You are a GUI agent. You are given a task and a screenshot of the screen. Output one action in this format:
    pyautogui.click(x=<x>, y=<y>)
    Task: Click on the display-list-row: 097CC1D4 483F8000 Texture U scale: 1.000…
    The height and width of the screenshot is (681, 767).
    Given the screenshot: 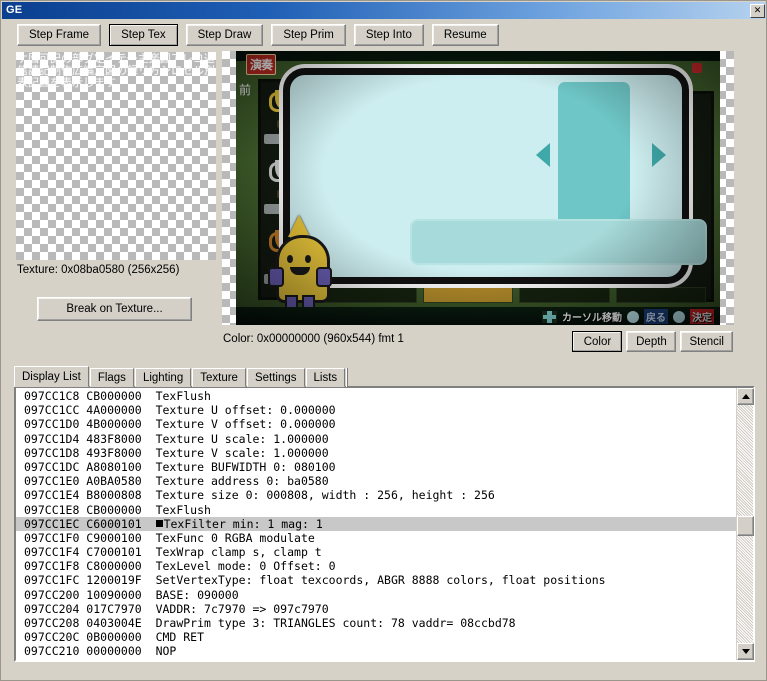 What is the action you would take?
    pyautogui.click(x=376, y=439)
    